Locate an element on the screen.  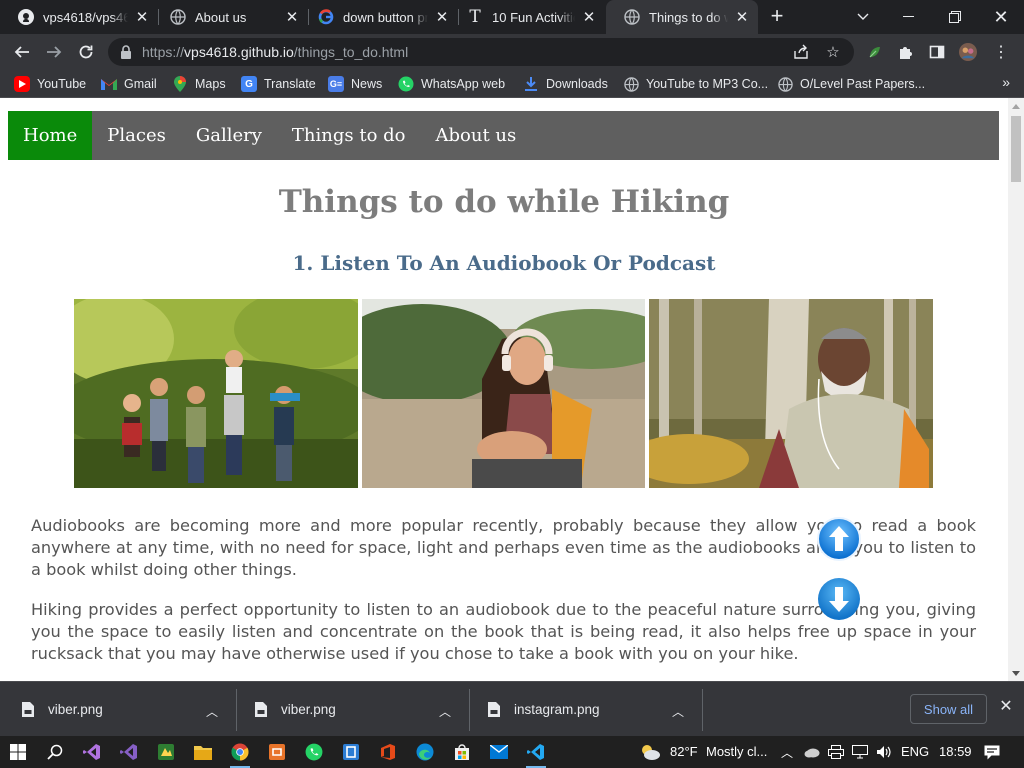
bookmark-downloads: Downloads is located at coordinates (565, 84).